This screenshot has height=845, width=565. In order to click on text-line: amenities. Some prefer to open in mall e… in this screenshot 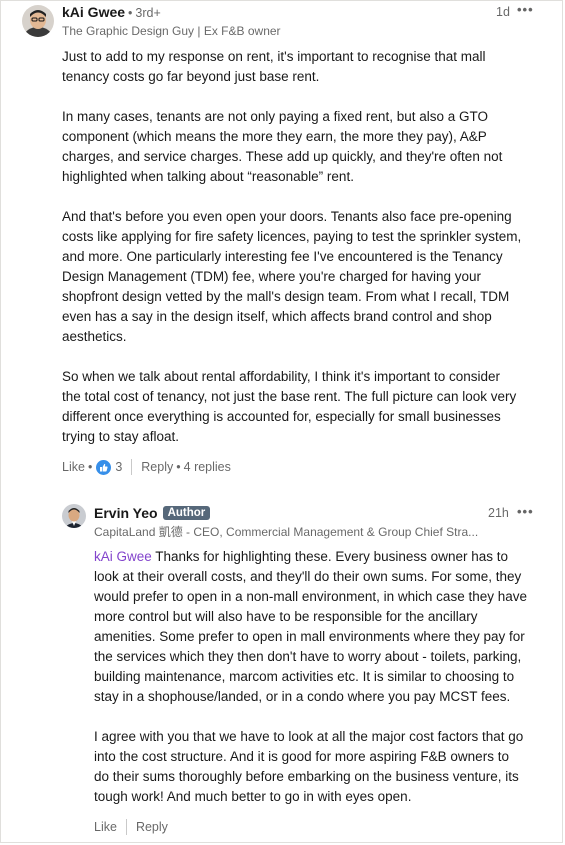, I will do `click(309, 636)`.